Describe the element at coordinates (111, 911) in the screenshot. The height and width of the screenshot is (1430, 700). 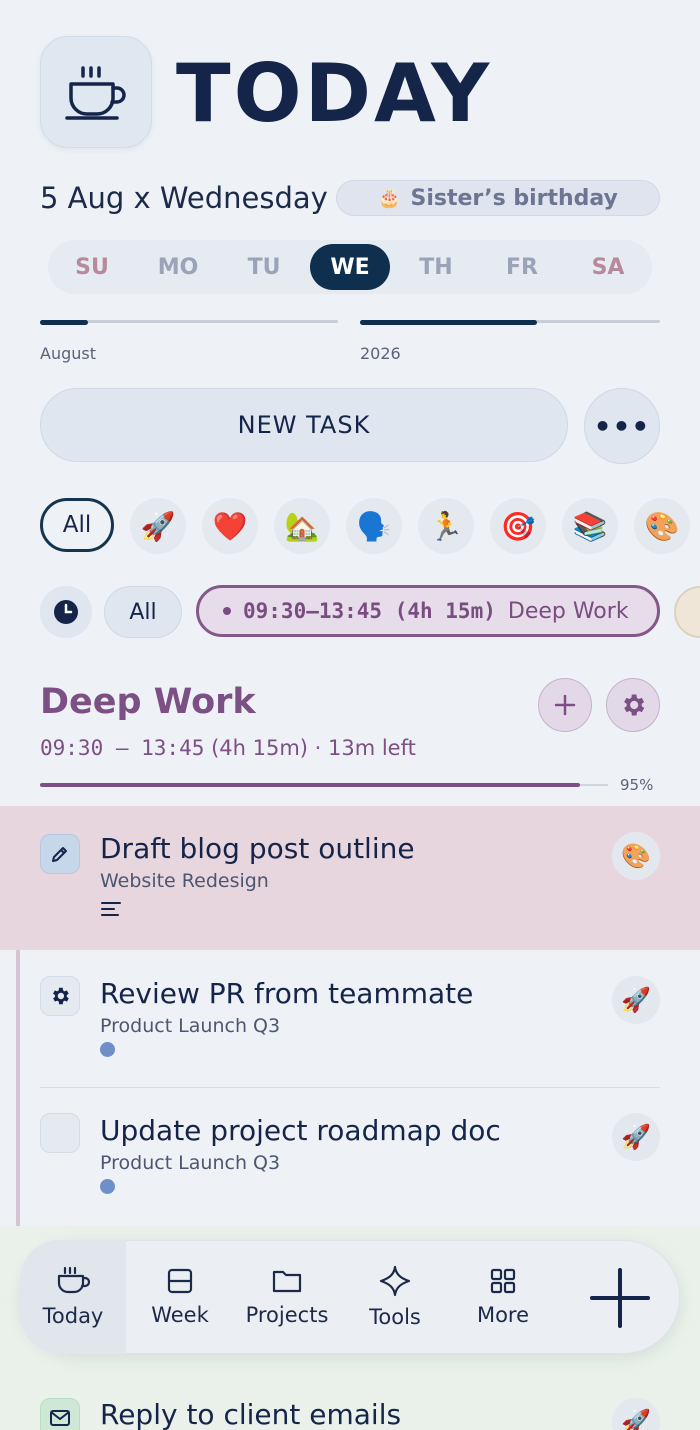
I see `notes-icon` at that location.